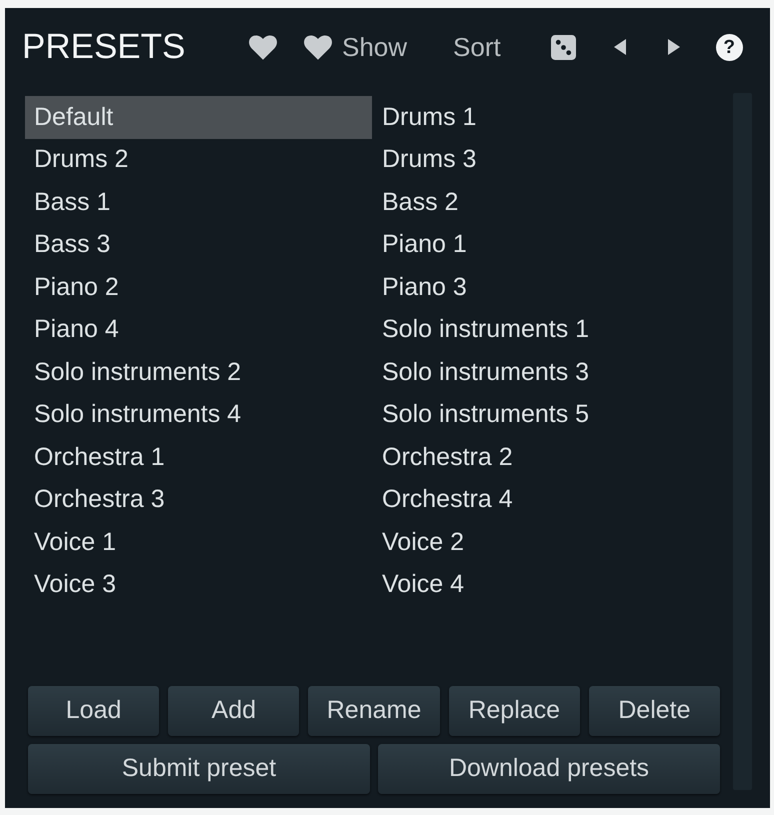 This screenshot has width=774, height=815. What do you see at coordinates (374, 711) in the screenshot?
I see `action-button: Rename` at bounding box center [374, 711].